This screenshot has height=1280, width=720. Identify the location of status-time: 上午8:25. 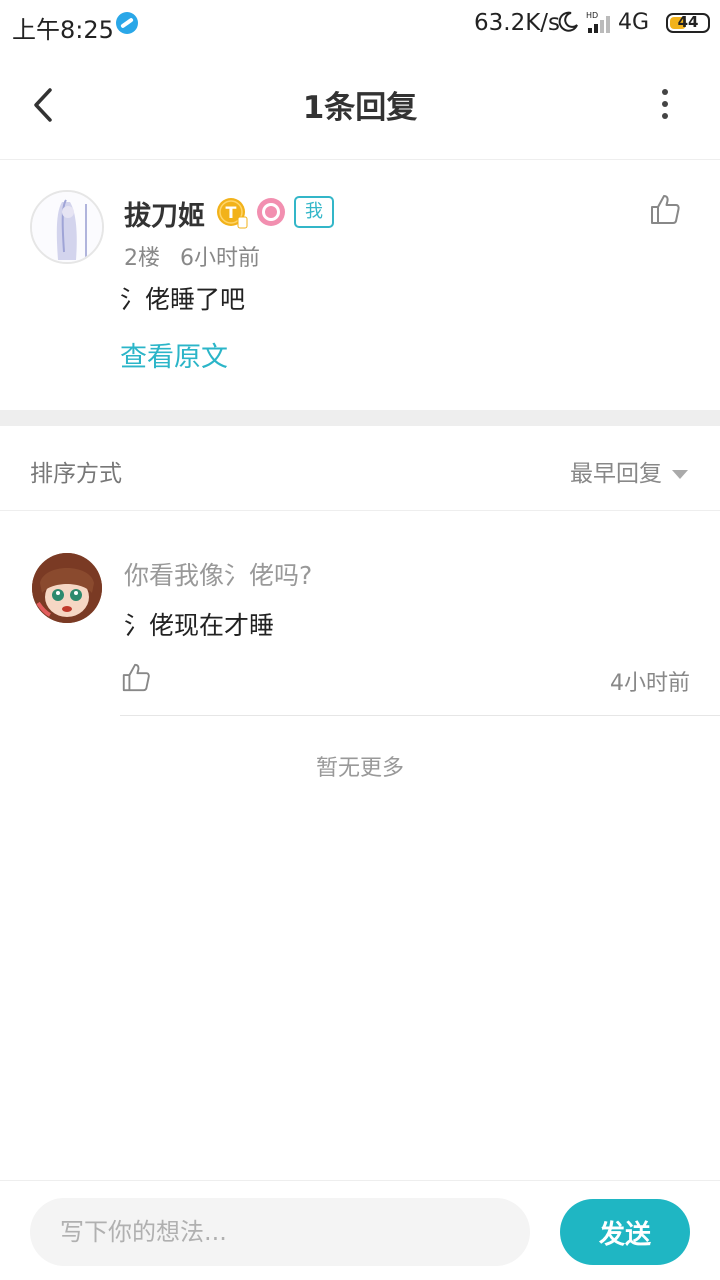
(63, 30).